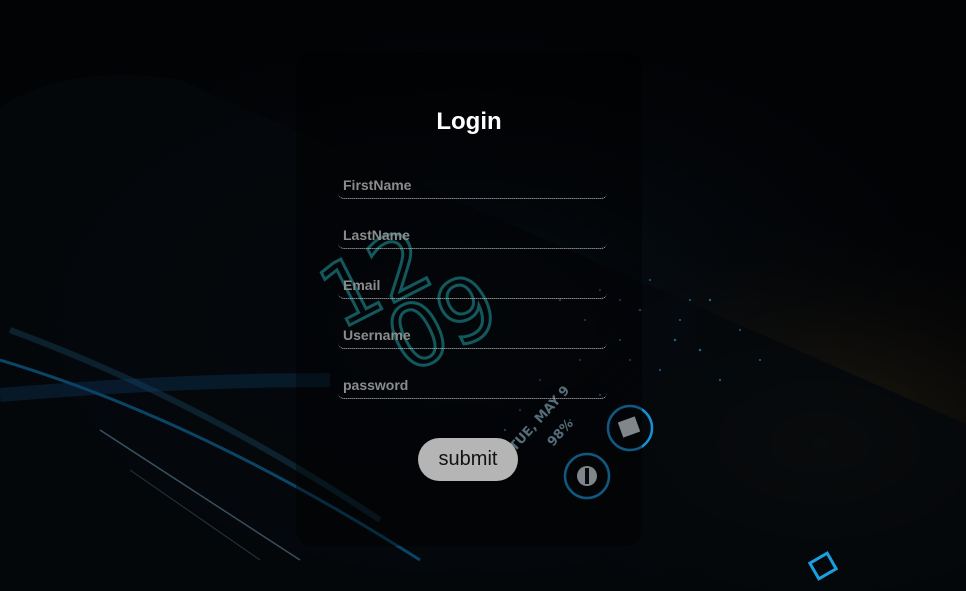  I want to click on lastname-input, so click(472, 235).